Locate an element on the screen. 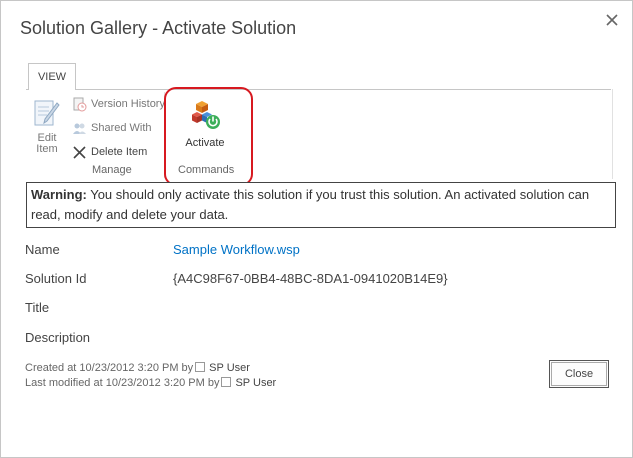 The height and width of the screenshot is (458, 633). shared-with-button: Shared With is located at coordinates (112, 128).